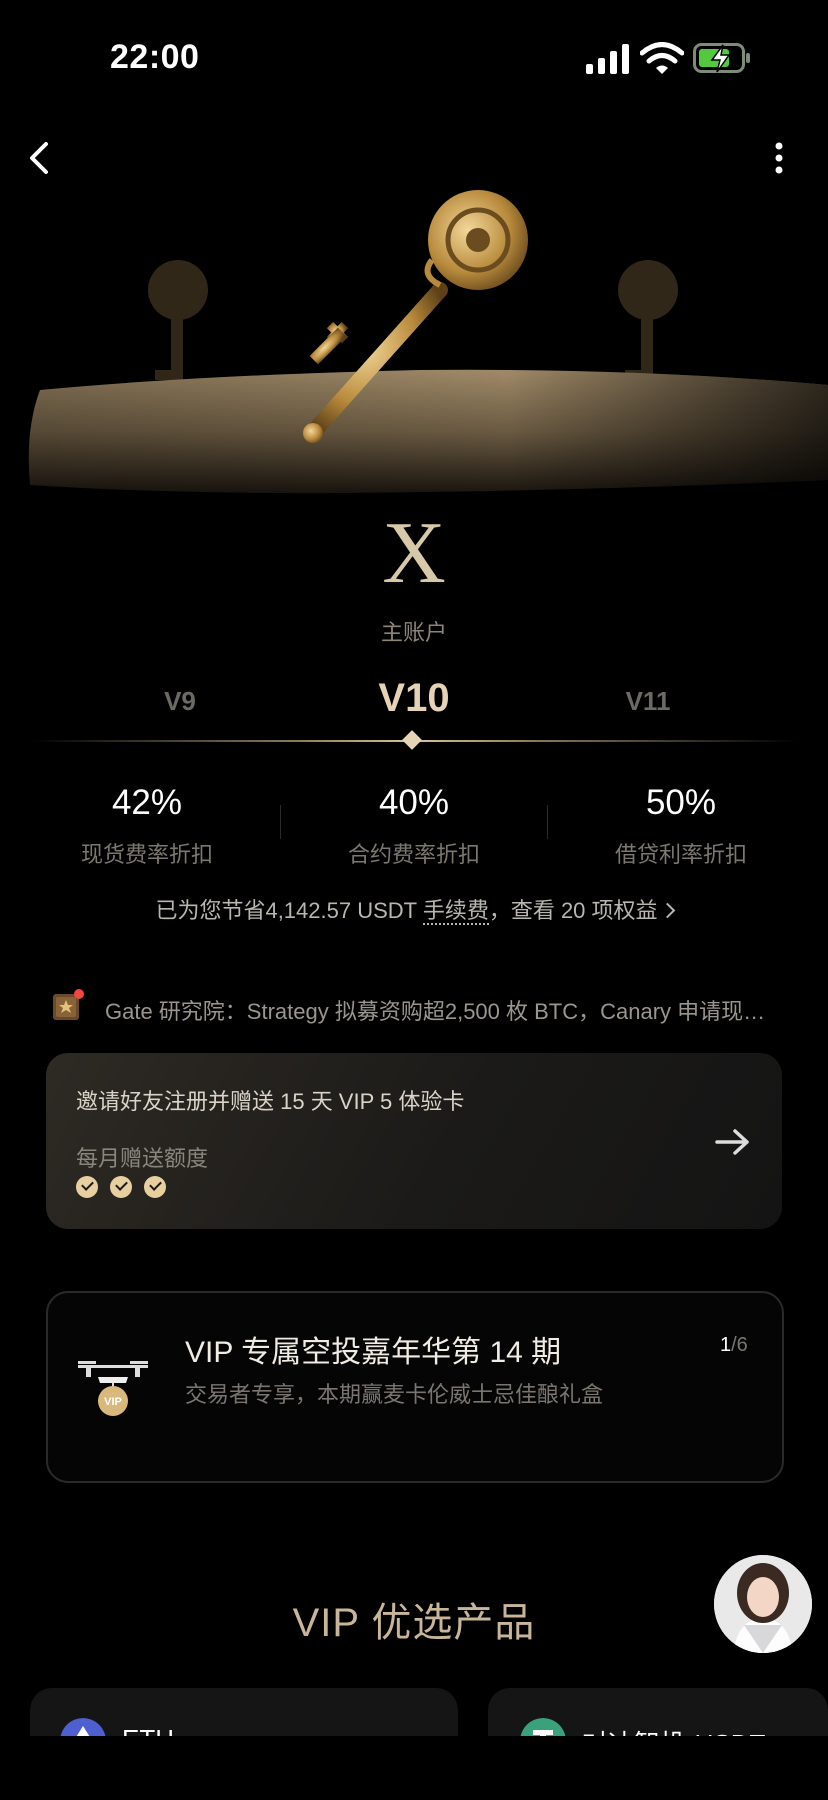 The width and height of the screenshot is (828, 1800). Describe the element at coordinates (113, 1388) in the screenshot. I see `vip-drone-icon: VIP` at that location.